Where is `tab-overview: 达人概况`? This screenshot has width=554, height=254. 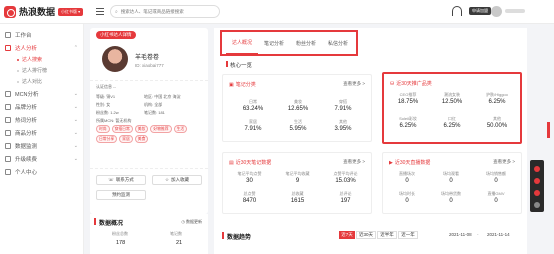
tab-overview: 达人概况 is located at coordinates (242, 43).